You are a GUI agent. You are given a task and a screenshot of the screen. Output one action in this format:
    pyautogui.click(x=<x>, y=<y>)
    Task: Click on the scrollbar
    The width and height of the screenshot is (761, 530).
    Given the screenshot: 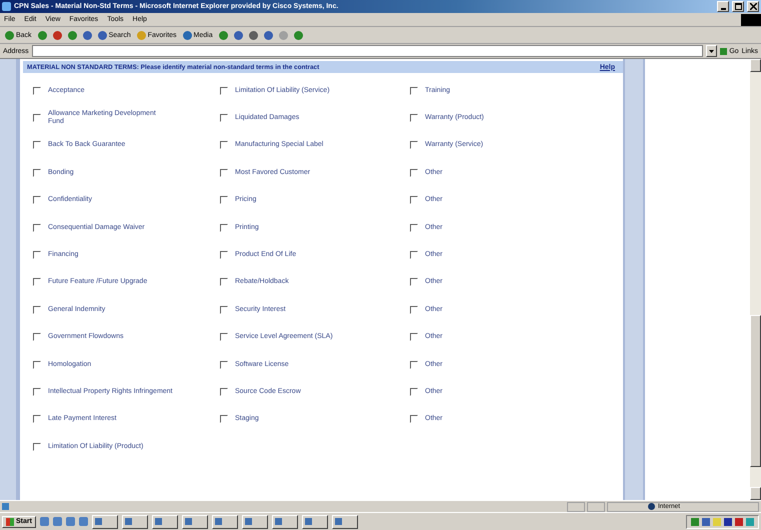 What is the action you would take?
    pyautogui.click(x=755, y=279)
    